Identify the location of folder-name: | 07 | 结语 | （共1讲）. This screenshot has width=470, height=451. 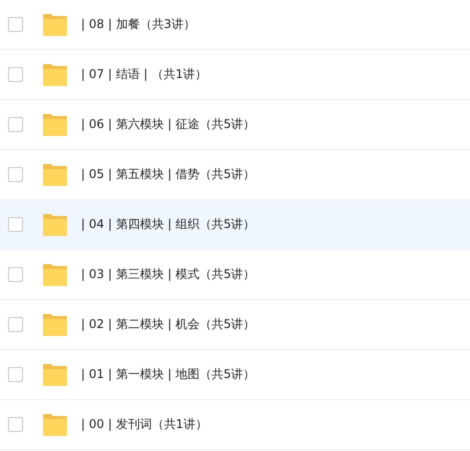
(144, 74).